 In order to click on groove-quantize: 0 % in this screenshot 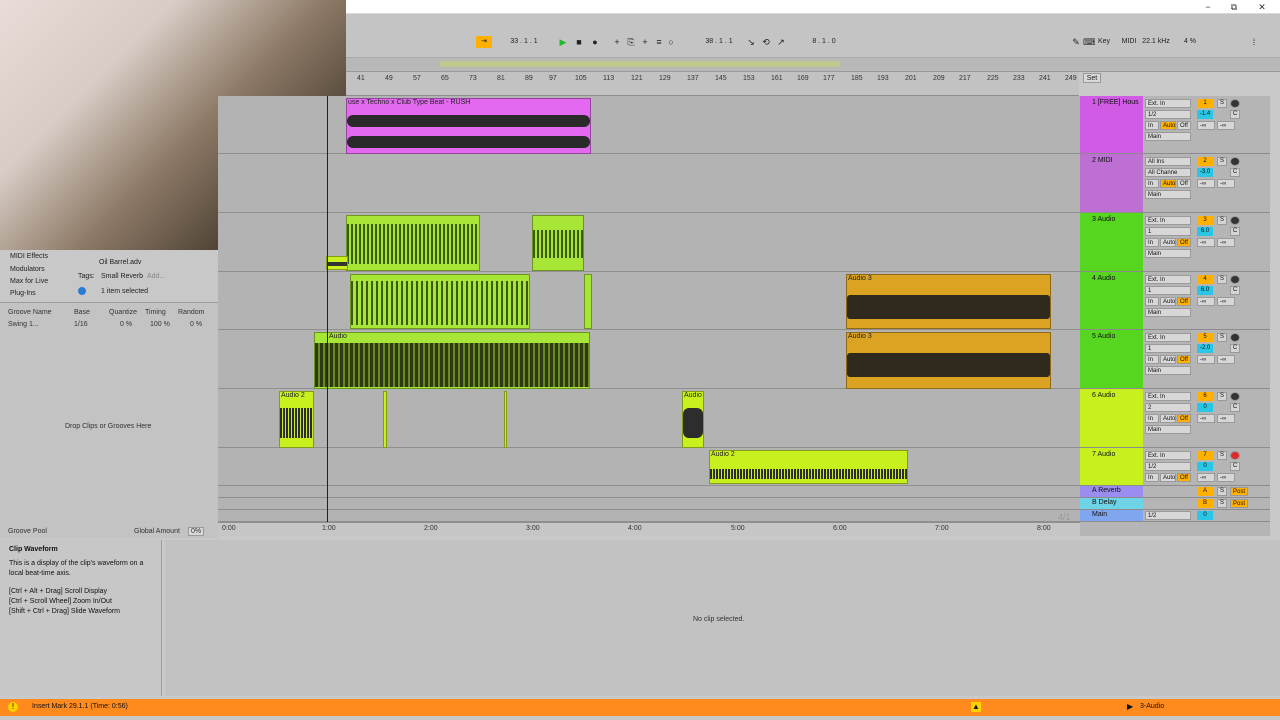, I will do `click(126, 324)`.